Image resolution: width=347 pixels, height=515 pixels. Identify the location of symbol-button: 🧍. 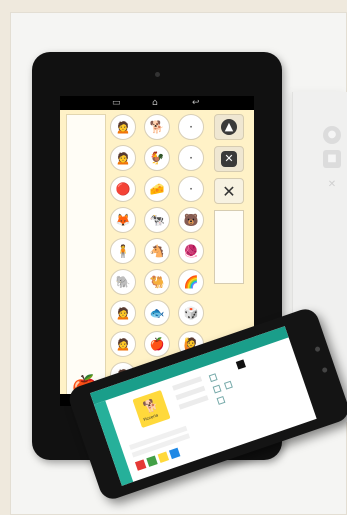
(123, 251).